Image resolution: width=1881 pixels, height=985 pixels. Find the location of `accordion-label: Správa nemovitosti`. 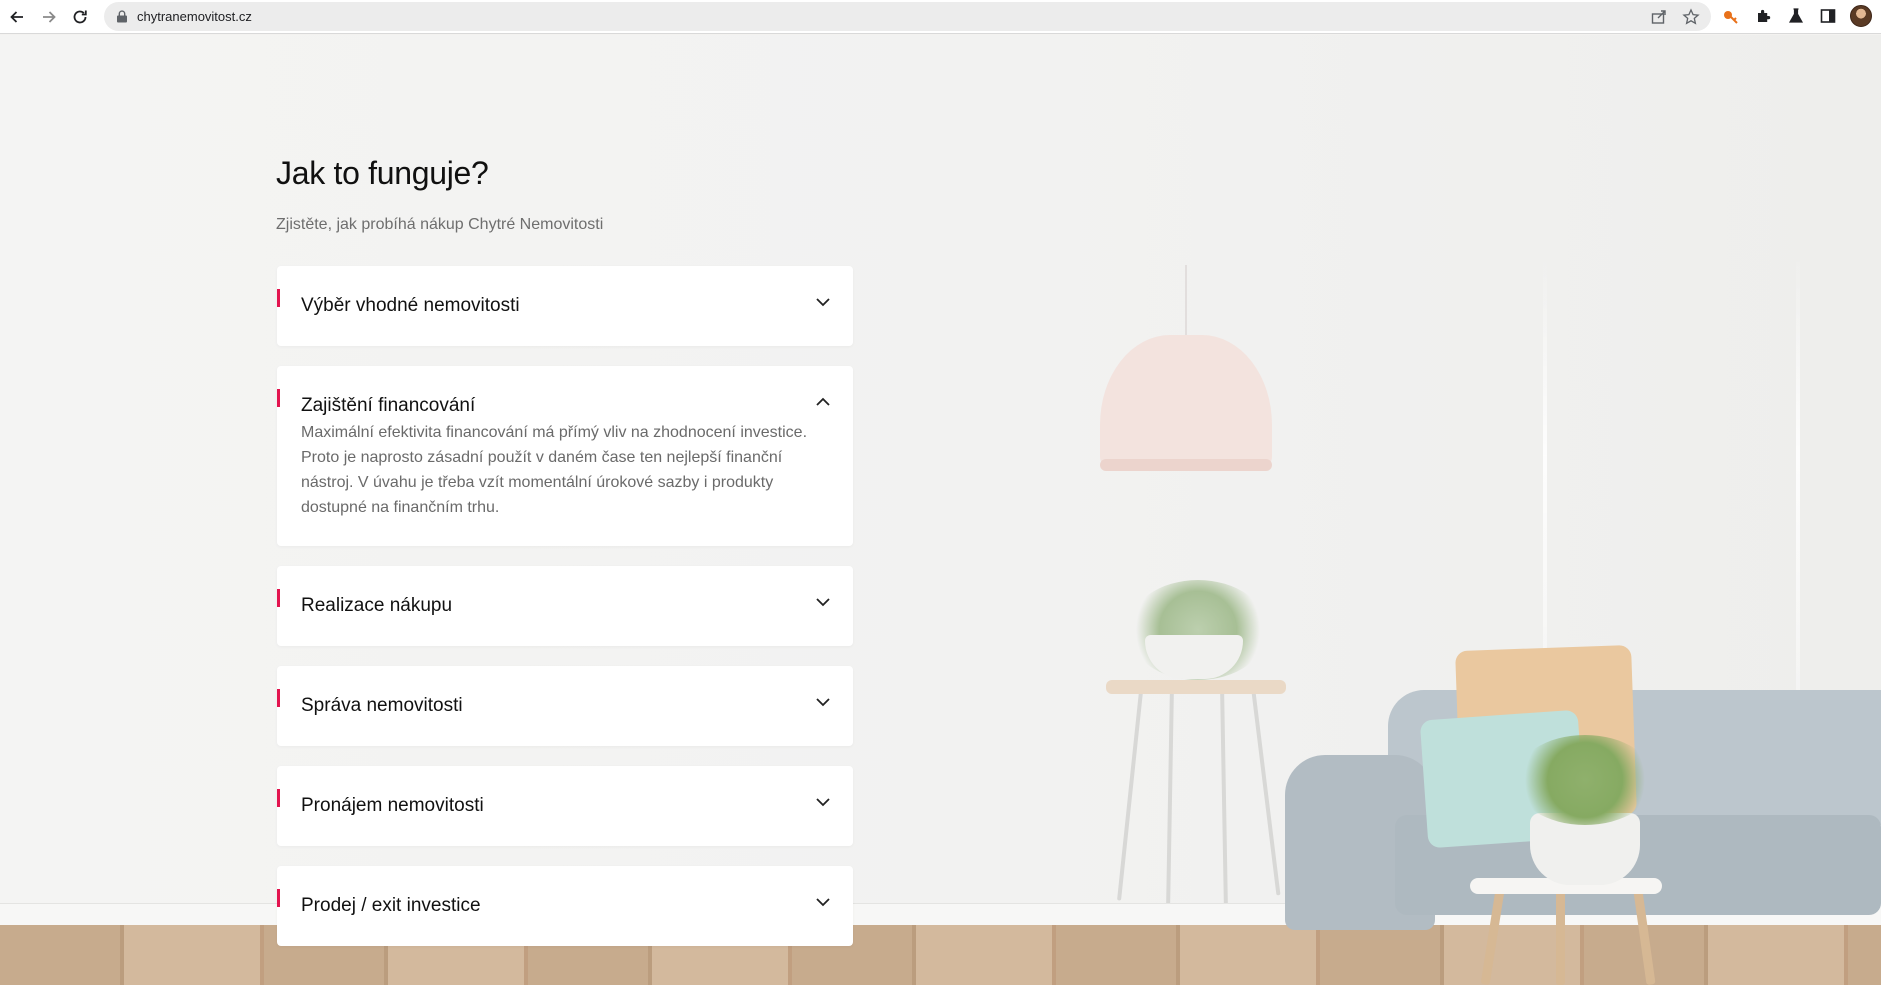

accordion-label: Správa nemovitosti is located at coordinates (382, 705).